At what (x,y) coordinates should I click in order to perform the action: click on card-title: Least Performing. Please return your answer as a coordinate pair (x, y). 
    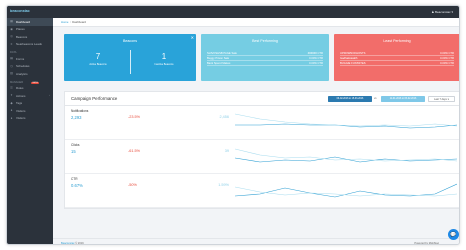
    Looking at the image, I should click on (397, 41).